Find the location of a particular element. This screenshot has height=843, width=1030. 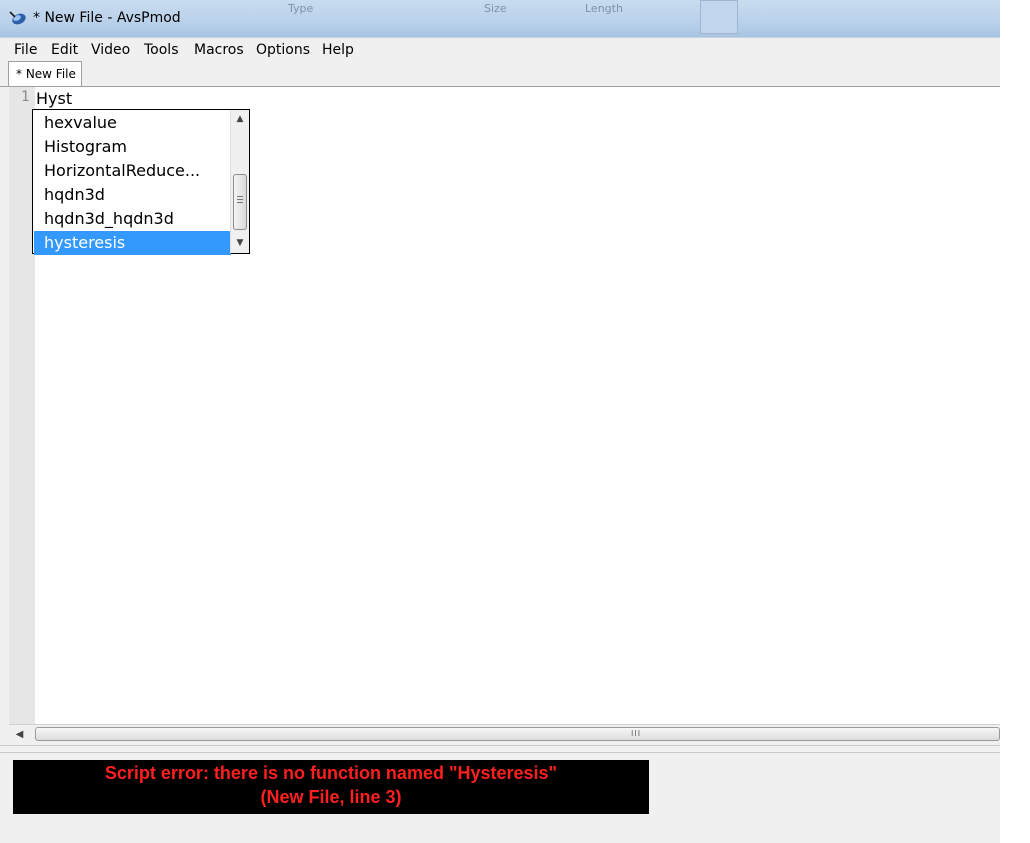

avspmod-icon is located at coordinates (18, 18).